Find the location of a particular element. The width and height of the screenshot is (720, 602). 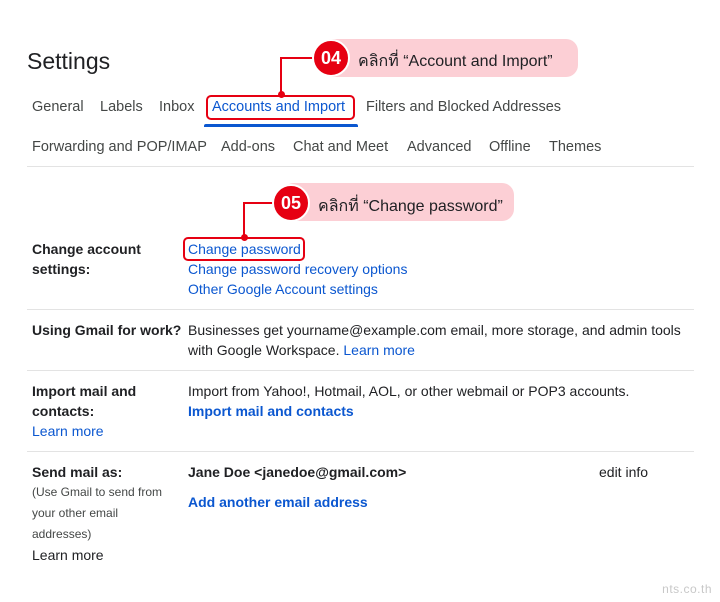

sublabel-line: addresses) is located at coordinates (62, 534).